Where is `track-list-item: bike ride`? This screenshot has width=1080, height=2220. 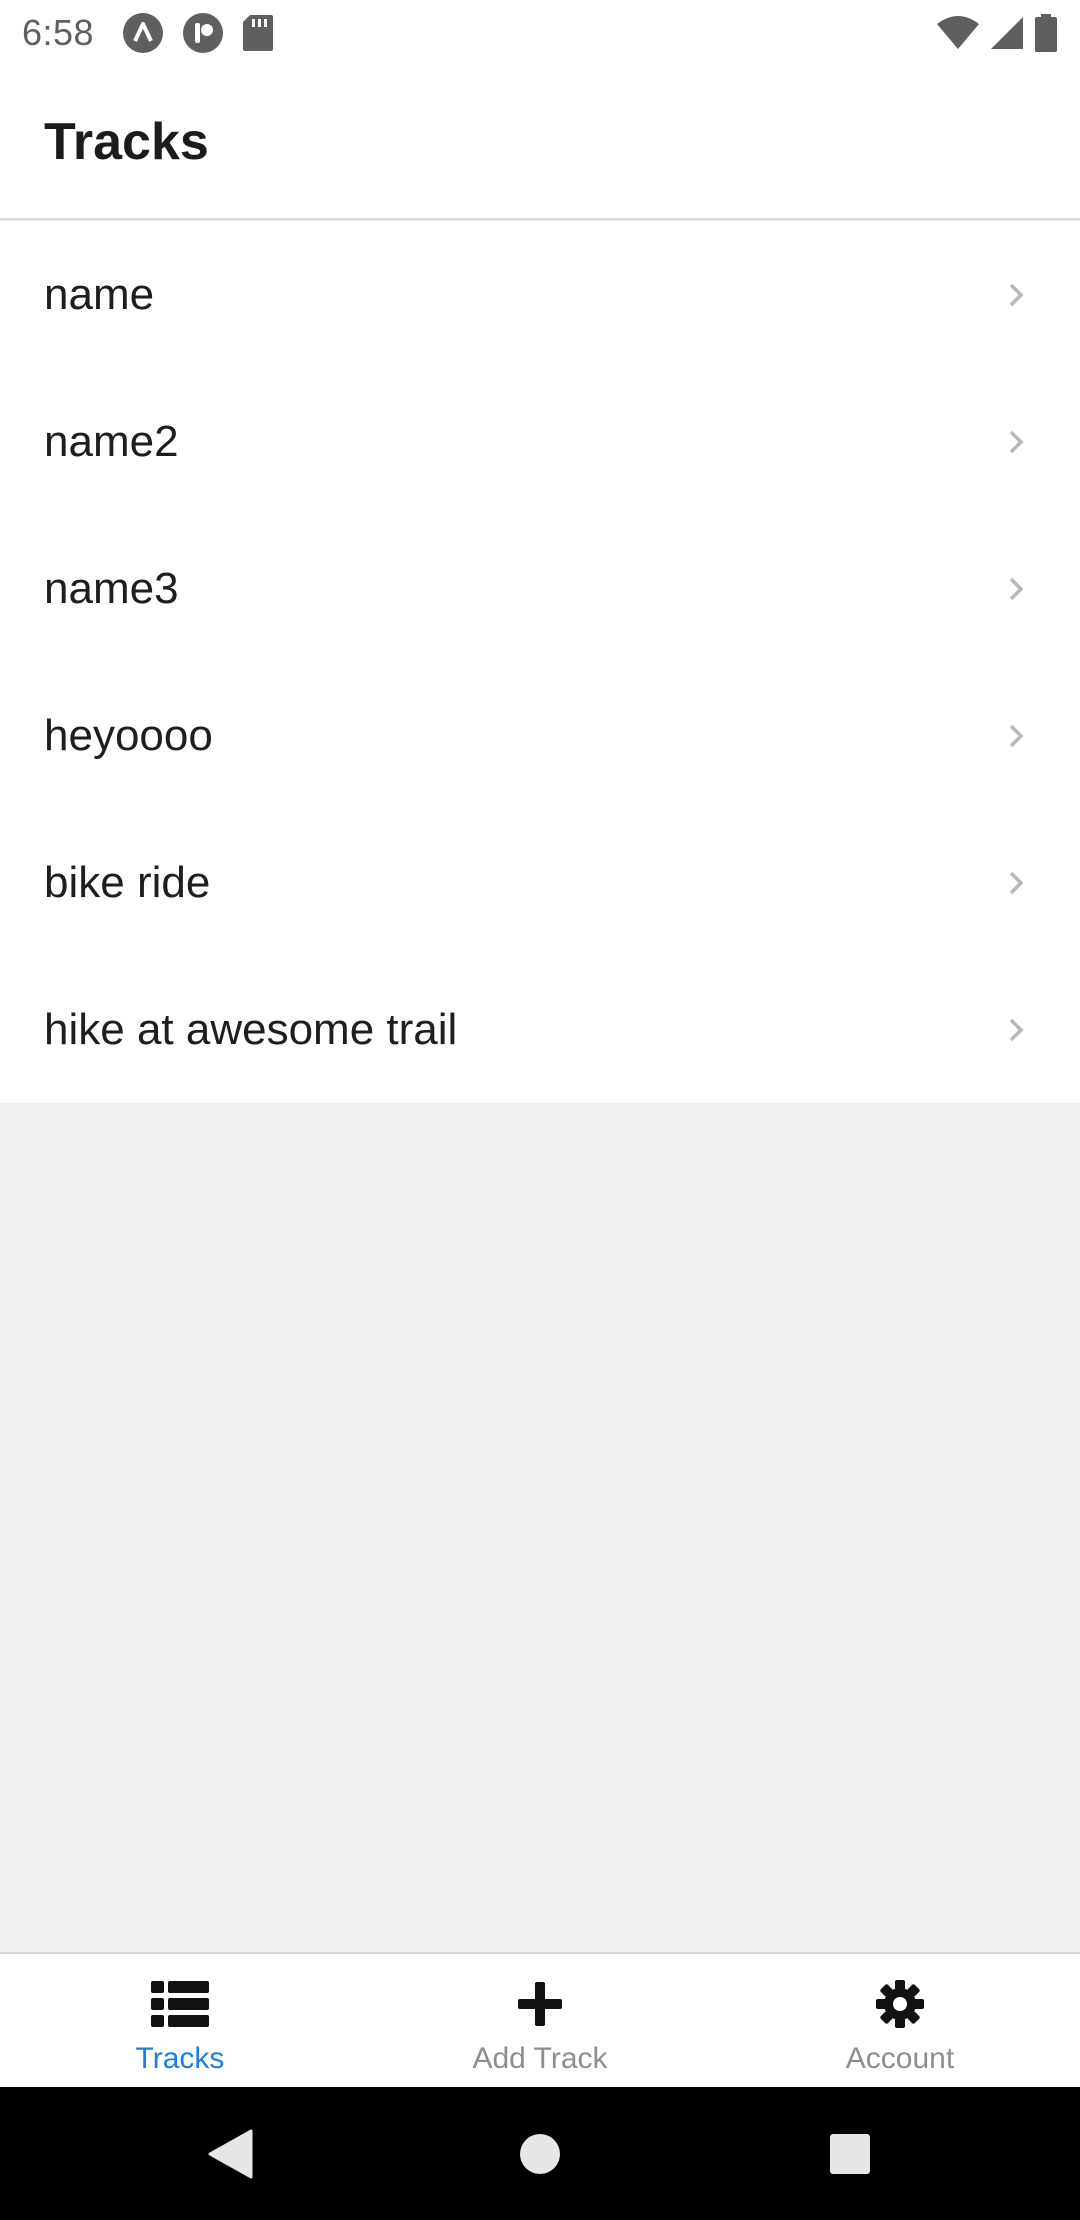
track-list-item: bike ride is located at coordinates (540, 882).